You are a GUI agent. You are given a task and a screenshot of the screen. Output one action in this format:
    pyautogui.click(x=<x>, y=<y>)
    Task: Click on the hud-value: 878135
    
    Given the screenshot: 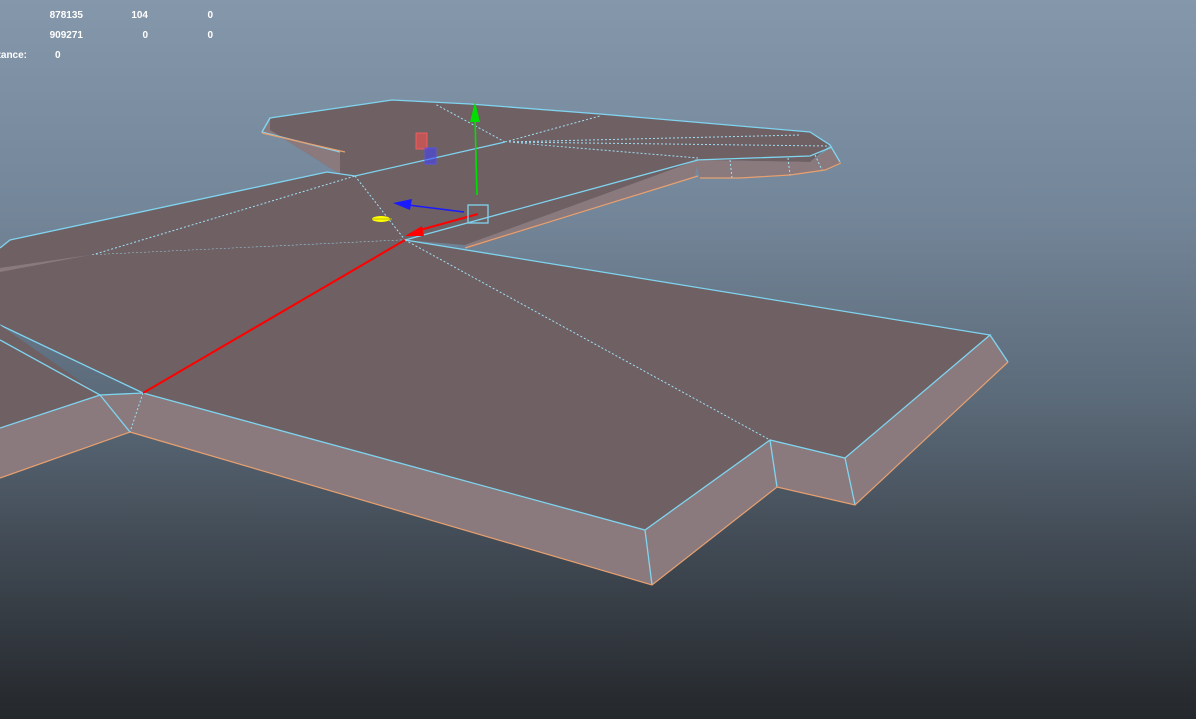 What is the action you would take?
    pyautogui.click(x=66, y=15)
    